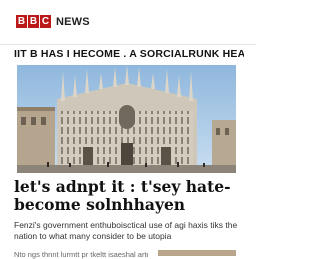 The width and height of the screenshot is (320, 259). Describe the element at coordinates (197, 253) in the screenshot. I see `inline-thumbnail` at that location.